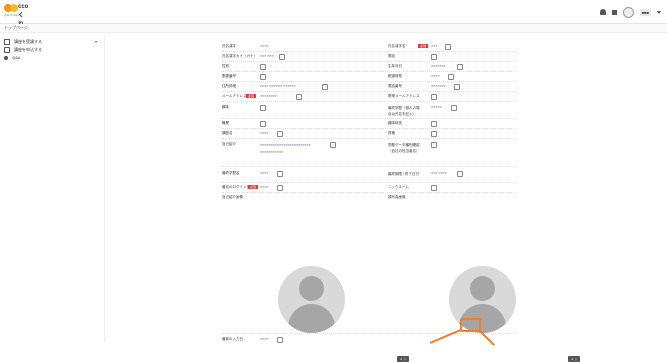 This screenshot has width=667, height=362. Describe the element at coordinates (333, 28) in the screenshot. I see `breadcrumb-bar: トップページ` at that location.